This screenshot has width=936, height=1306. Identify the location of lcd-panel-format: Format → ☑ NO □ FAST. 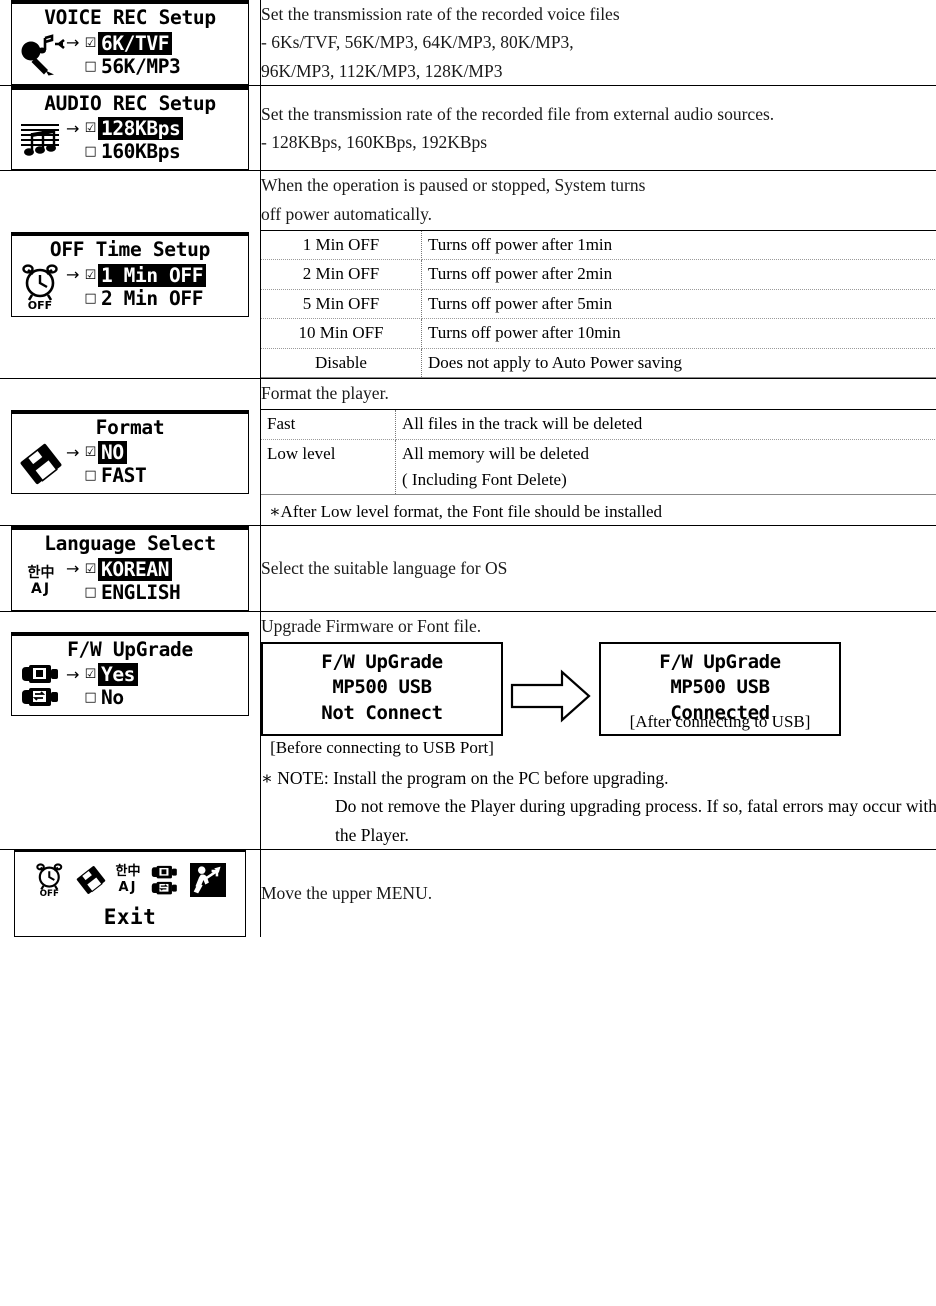
(130, 452).